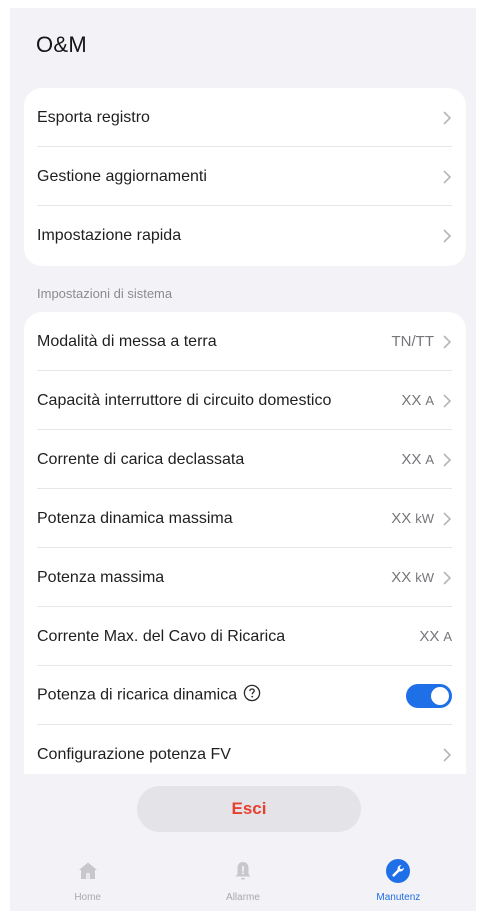  Describe the element at coordinates (243, 871) in the screenshot. I see `bell-icon` at that location.